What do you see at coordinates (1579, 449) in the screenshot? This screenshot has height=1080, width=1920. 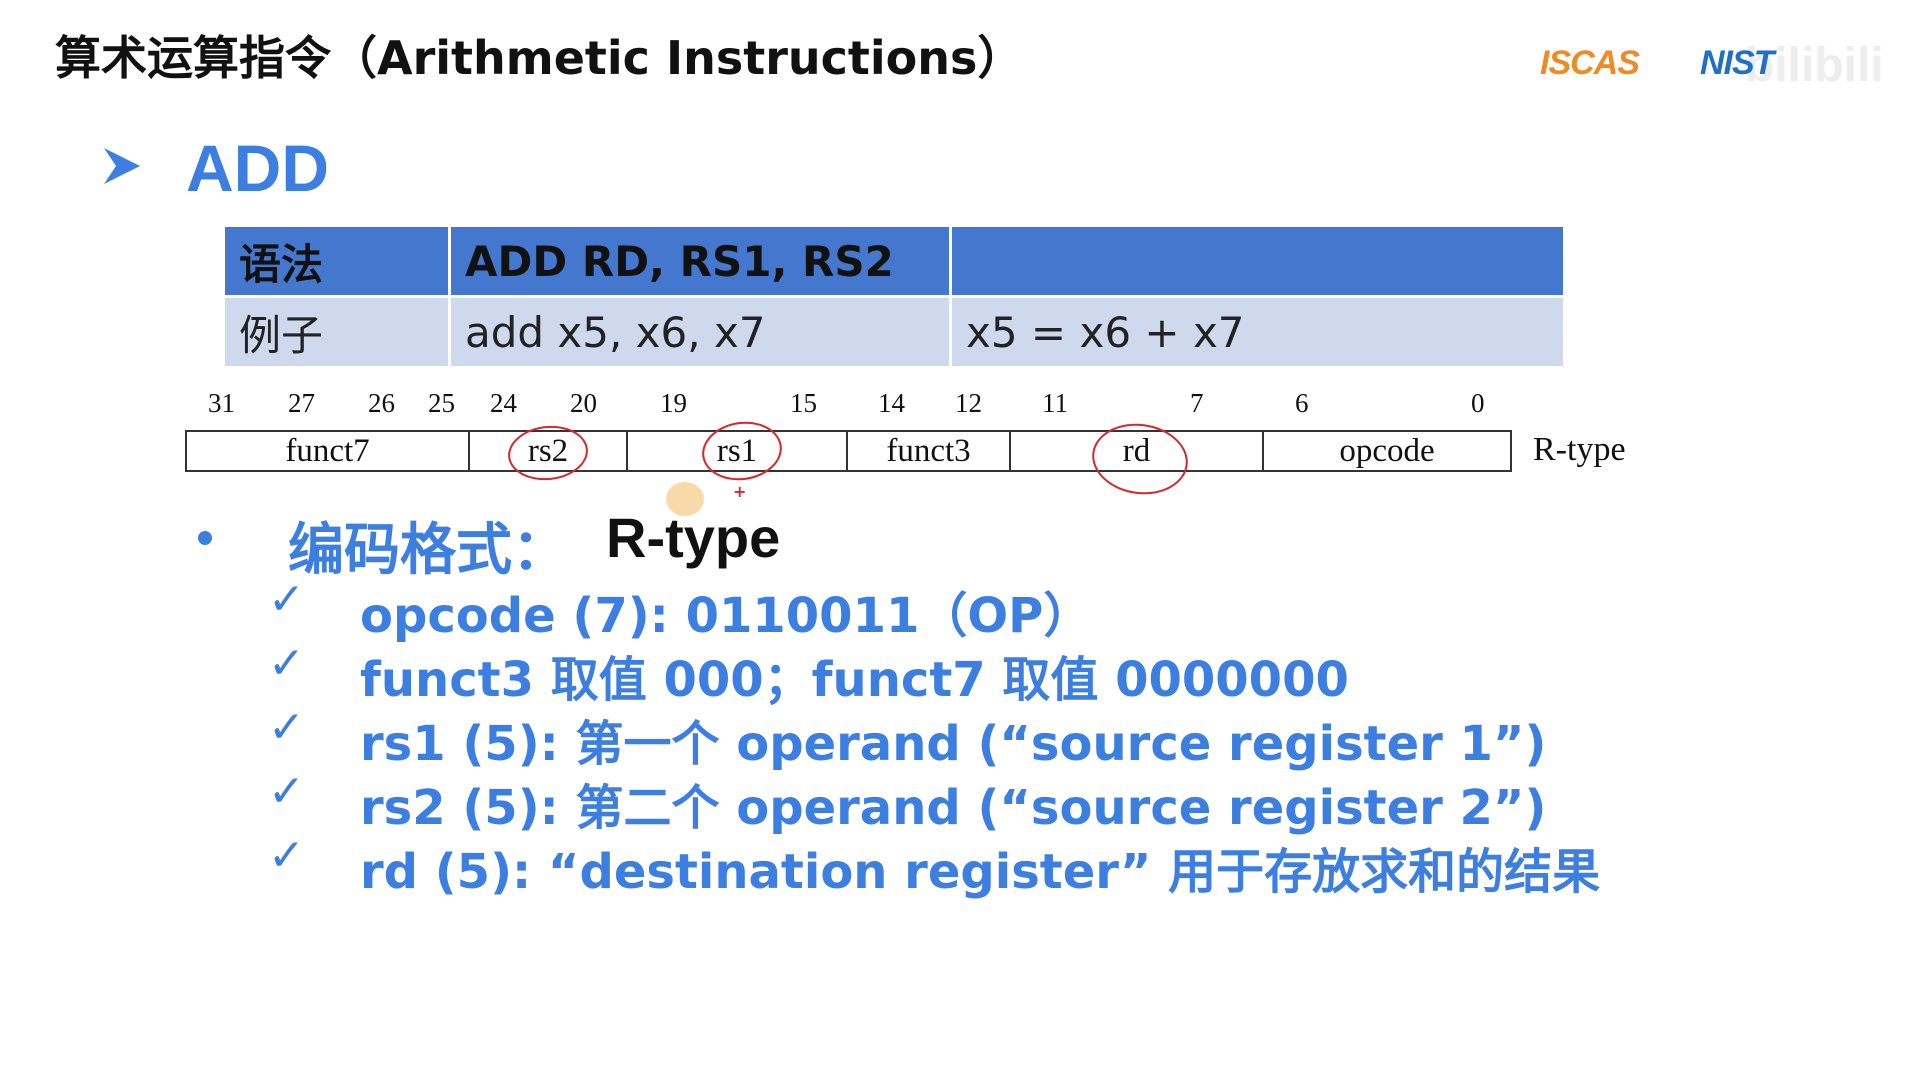 I see `format-type-label: R-type` at bounding box center [1579, 449].